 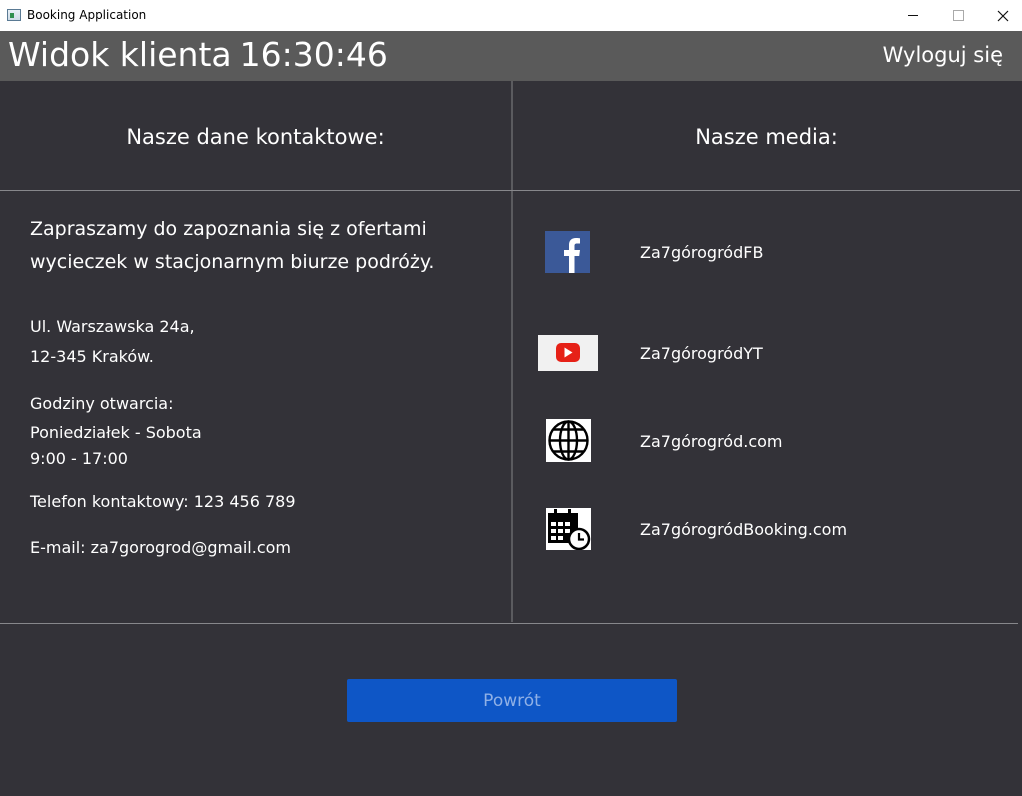 What do you see at coordinates (255, 137) in the screenshot?
I see `contact-heading: Nasze dane kontaktowe:` at bounding box center [255, 137].